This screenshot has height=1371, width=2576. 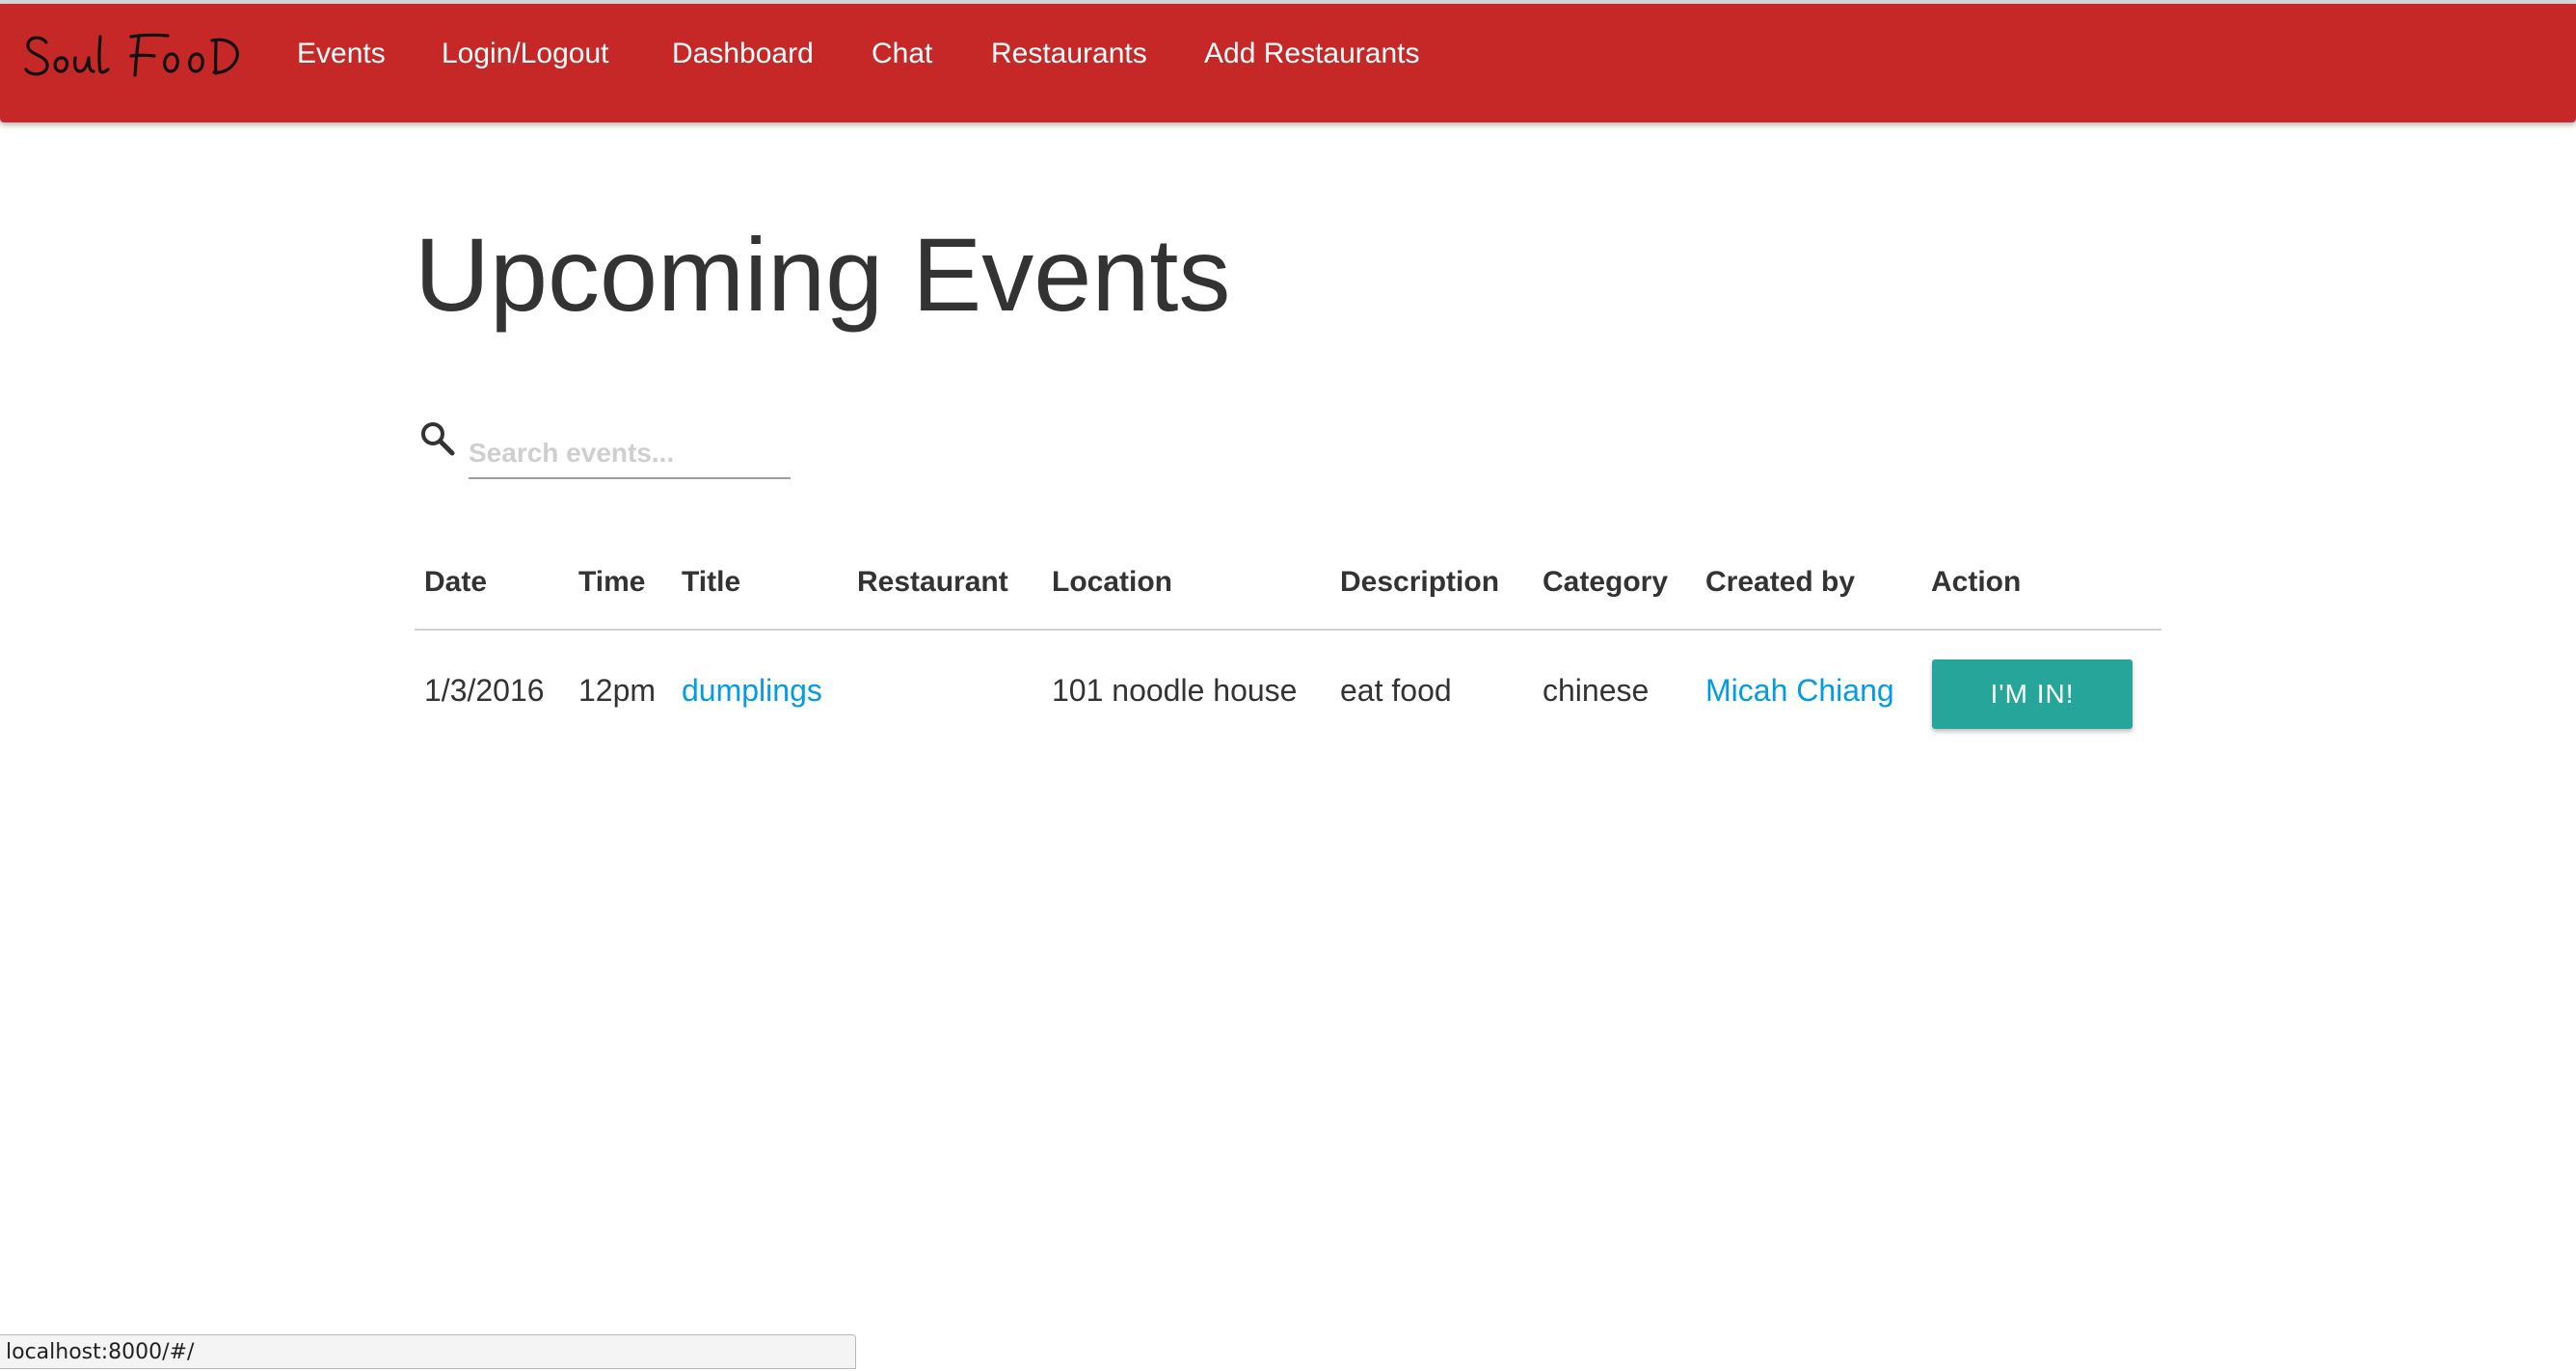 What do you see at coordinates (743, 54) in the screenshot?
I see `nav-dashboard: Dashboard` at bounding box center [743, 54].